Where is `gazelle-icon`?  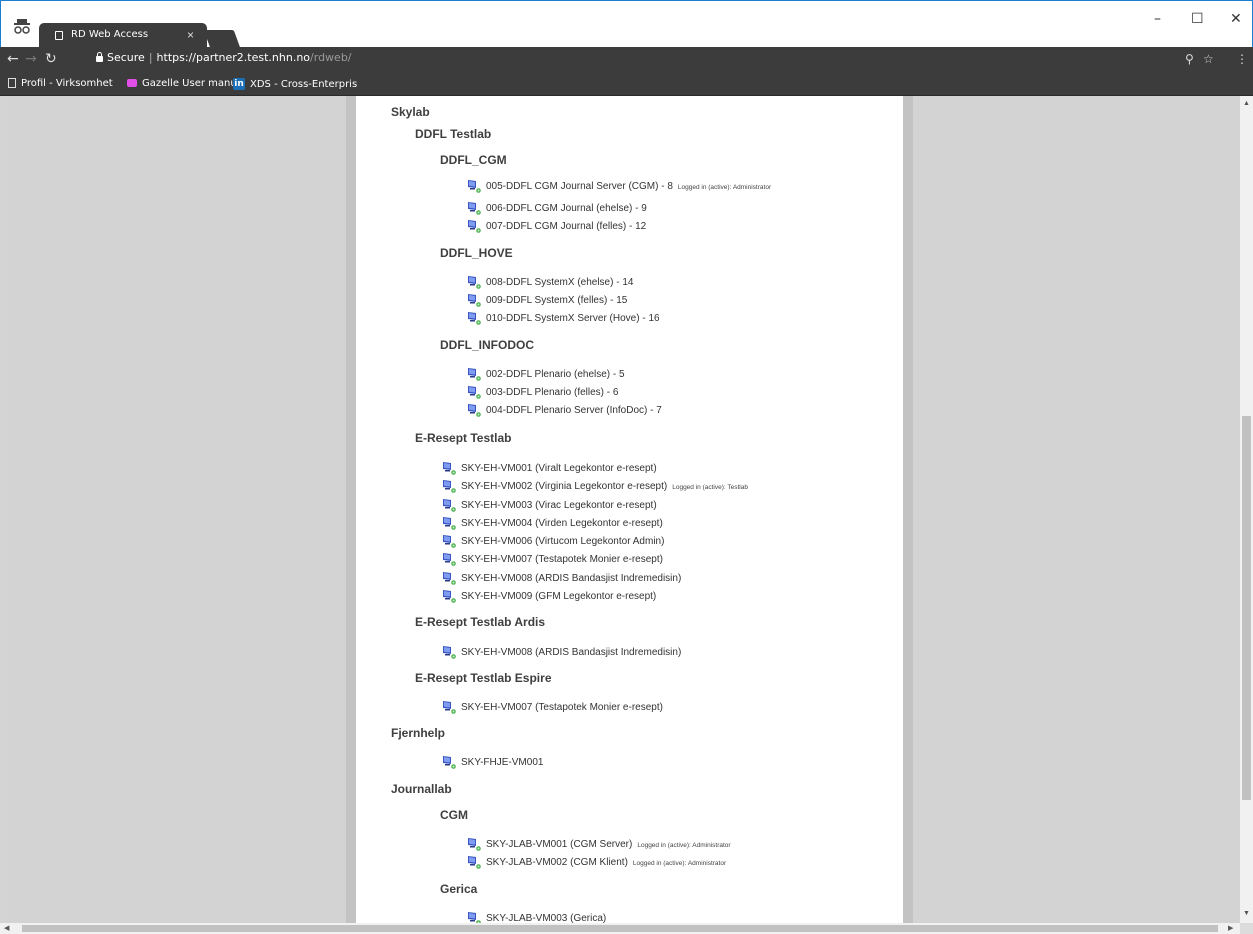 gazelle-icon is located at coordinates (132, 83).